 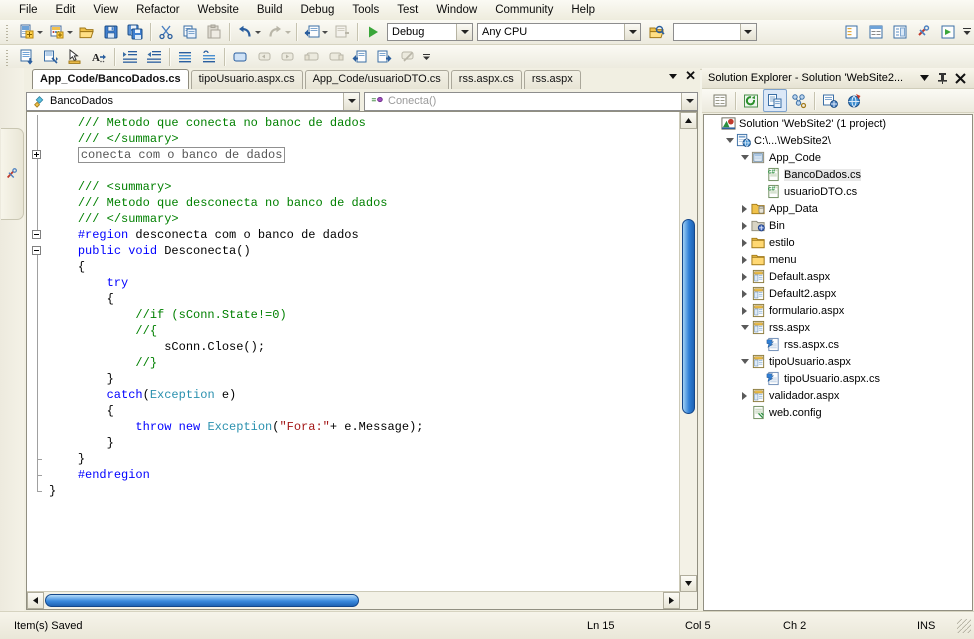 I want to click on more-buttons-button, so click(x=967, y=32).